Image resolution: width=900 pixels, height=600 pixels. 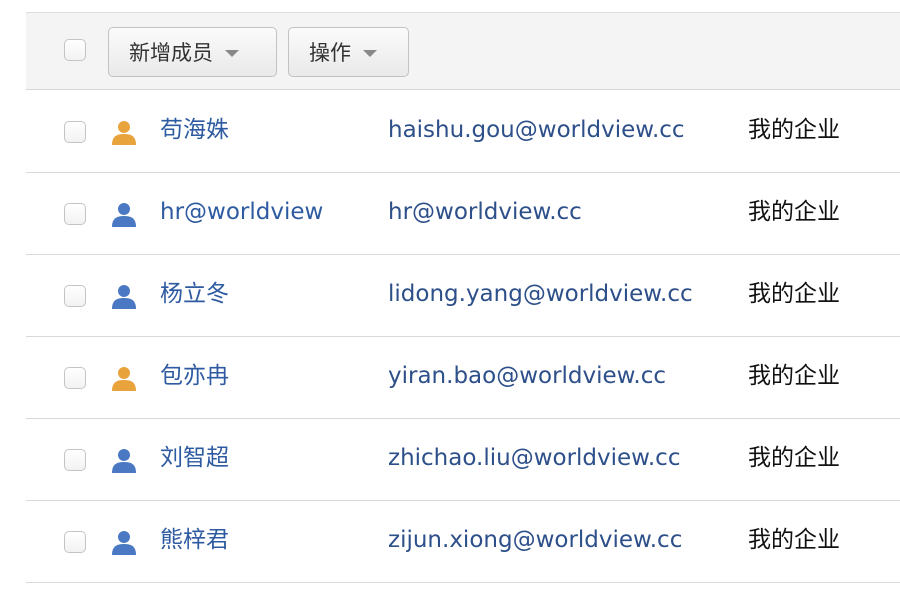 What do you see at coordinates (540, 294) in the screenshot?
I see `member-email: lidong.yang@worldview.cc` at bounding box center [540, 294].